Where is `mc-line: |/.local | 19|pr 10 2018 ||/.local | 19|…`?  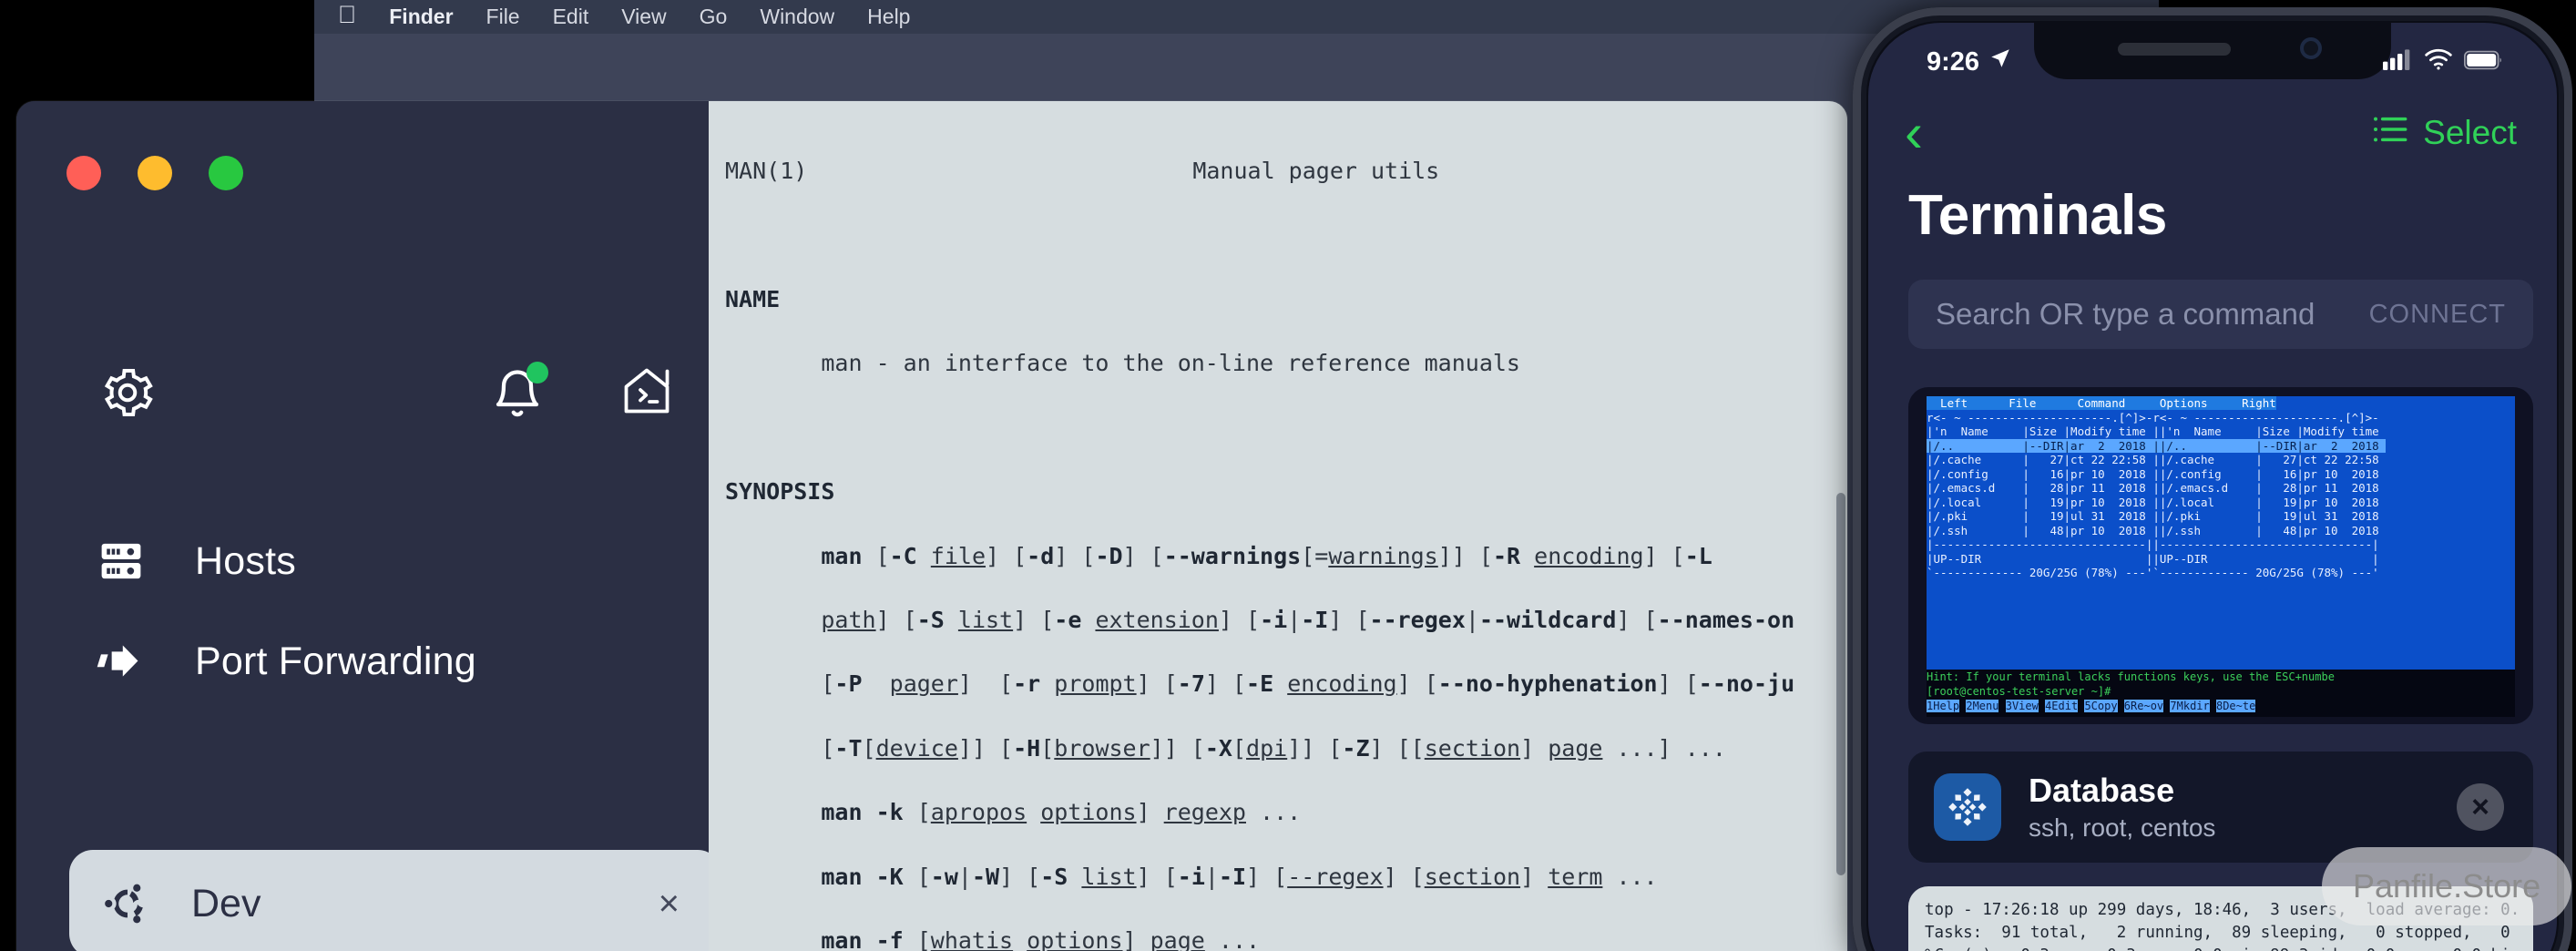 mc-line: |/.local | 19|pr 10 2018 ||/.local | 19|… is located at coordinates (2157, 502).